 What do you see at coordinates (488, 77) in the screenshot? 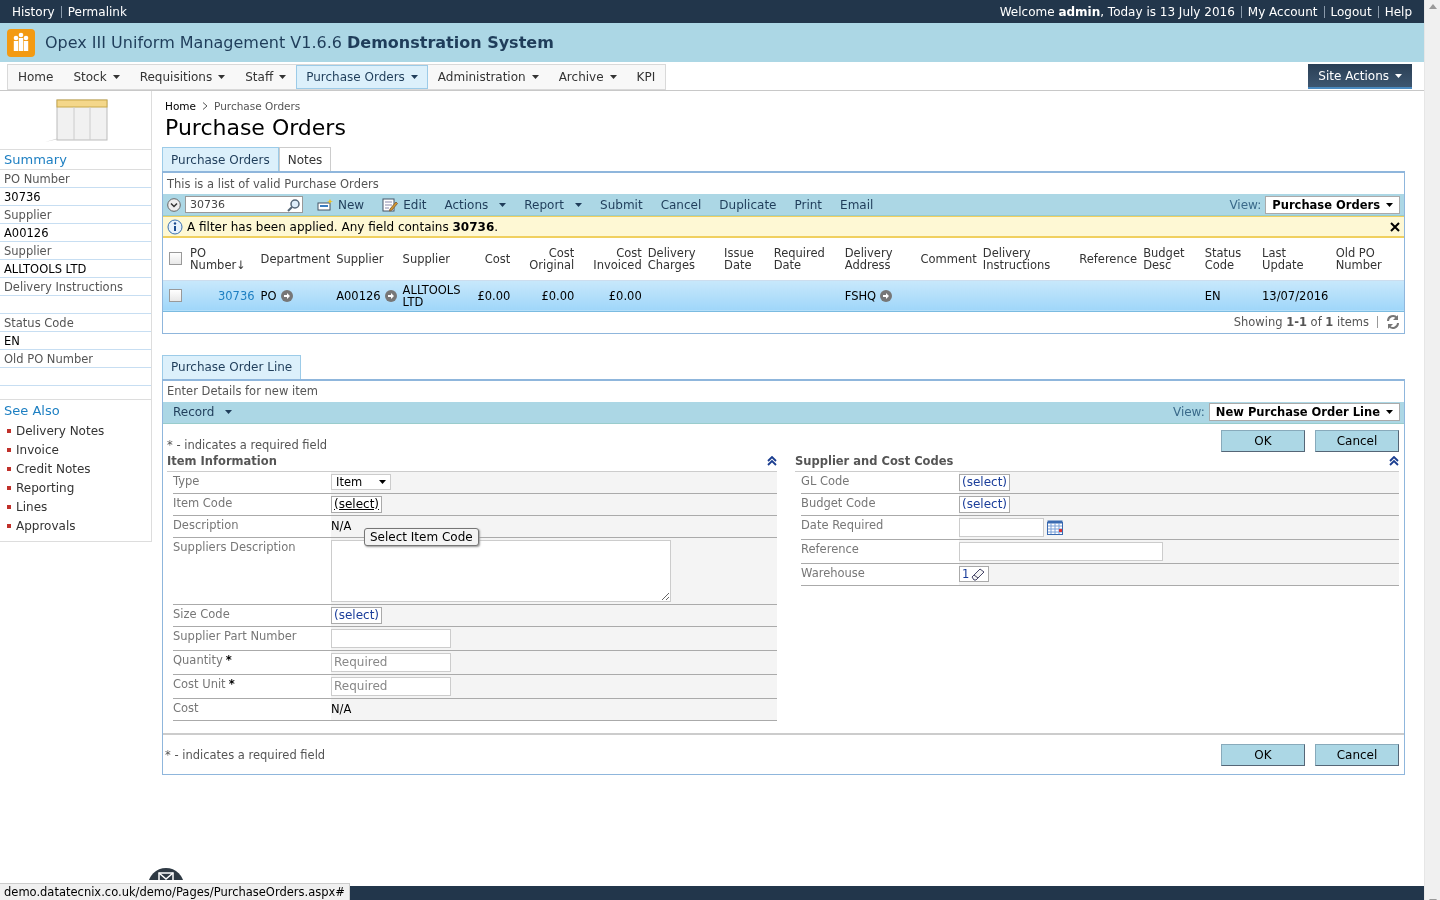
I see `nav-item: Administration` at bounding box center [488, 77].